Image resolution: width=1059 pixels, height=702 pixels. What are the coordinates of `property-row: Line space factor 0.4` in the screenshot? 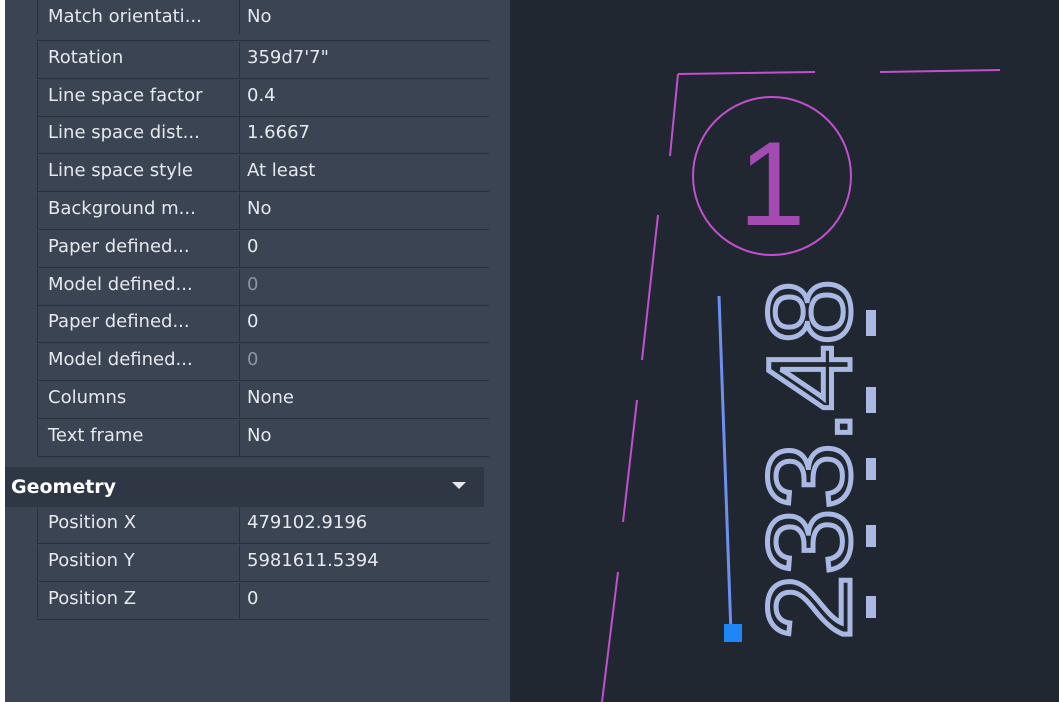 It's located at (263, 98).